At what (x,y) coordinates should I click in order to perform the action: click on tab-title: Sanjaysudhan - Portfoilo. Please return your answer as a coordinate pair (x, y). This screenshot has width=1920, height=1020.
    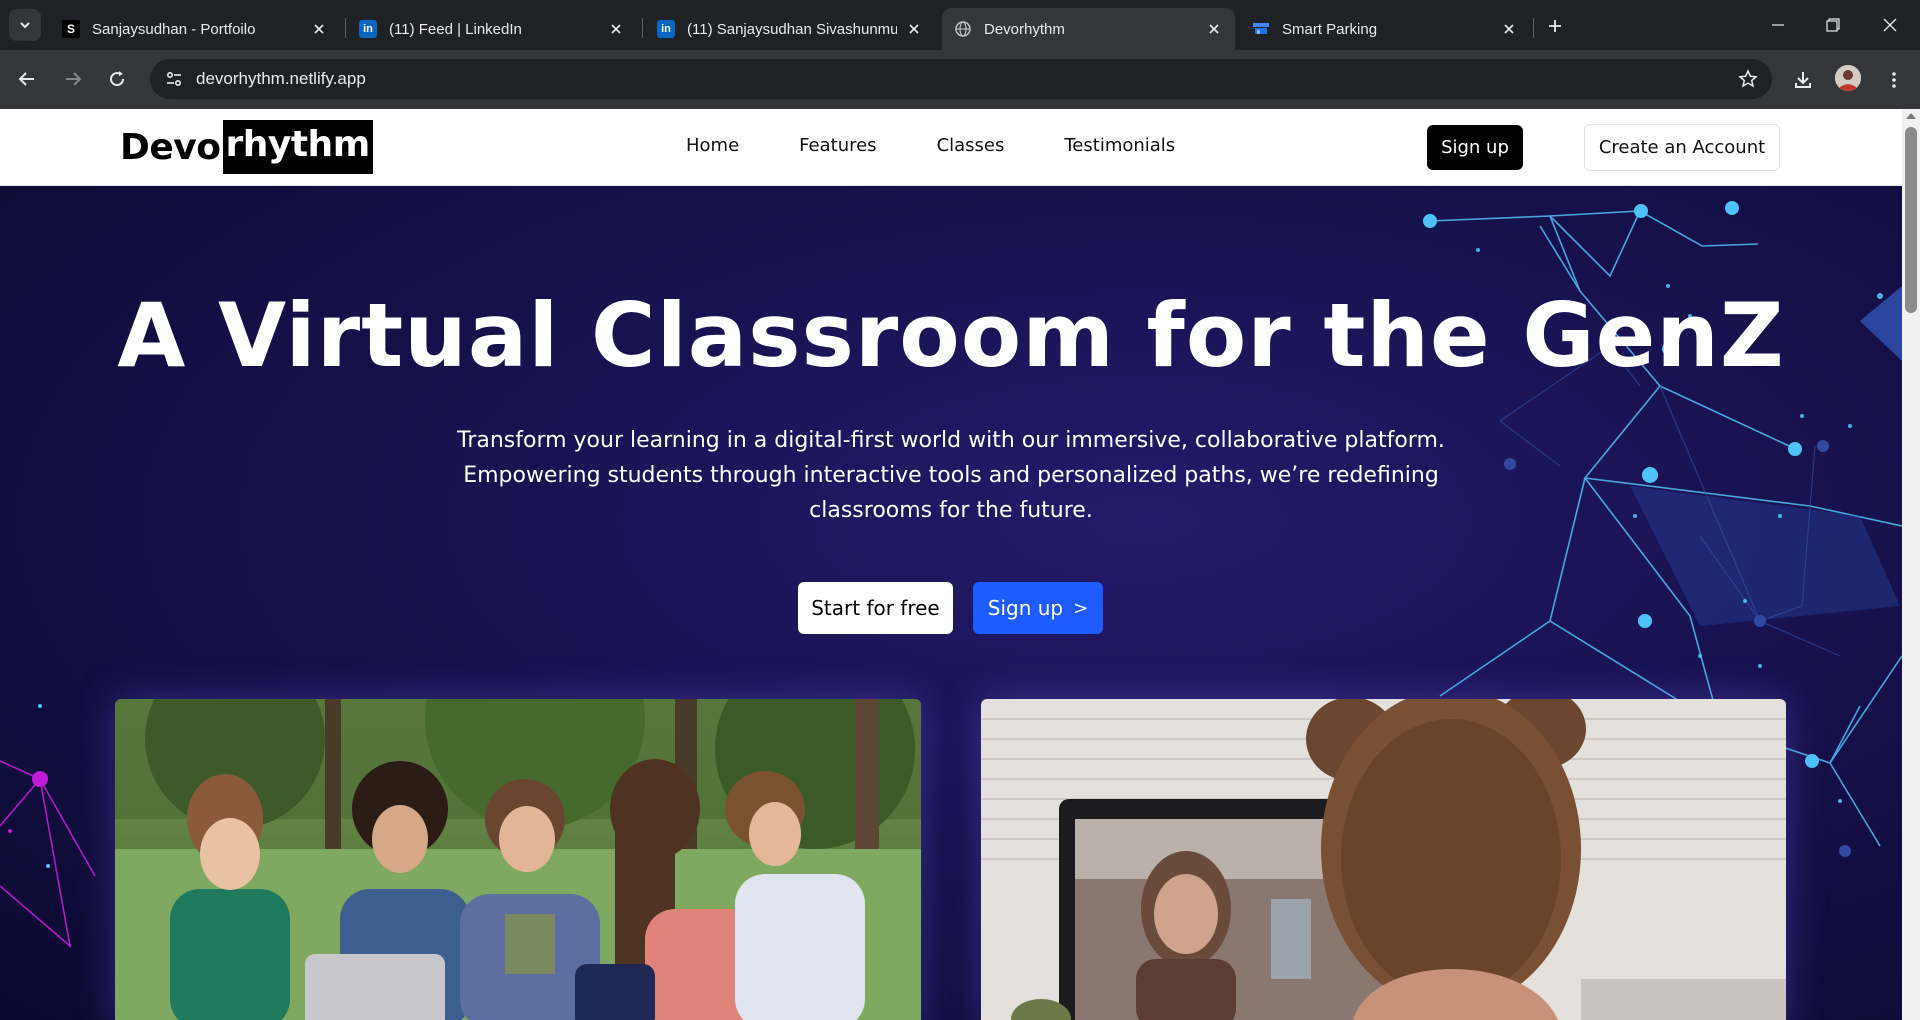
    Looking at the image, I should click on (174, 29).